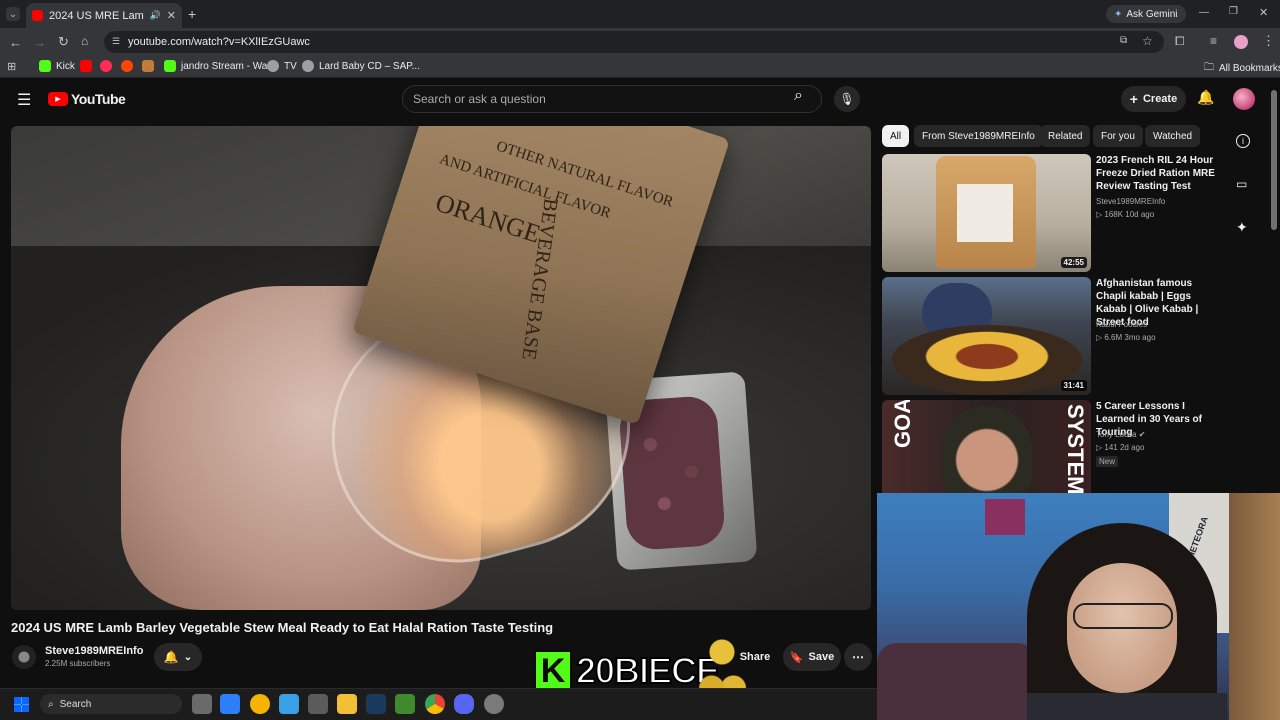  What do you see at coordinates (260, 704) in the screenshot?
I see `weather-icon` at bounding box center [260, 704].